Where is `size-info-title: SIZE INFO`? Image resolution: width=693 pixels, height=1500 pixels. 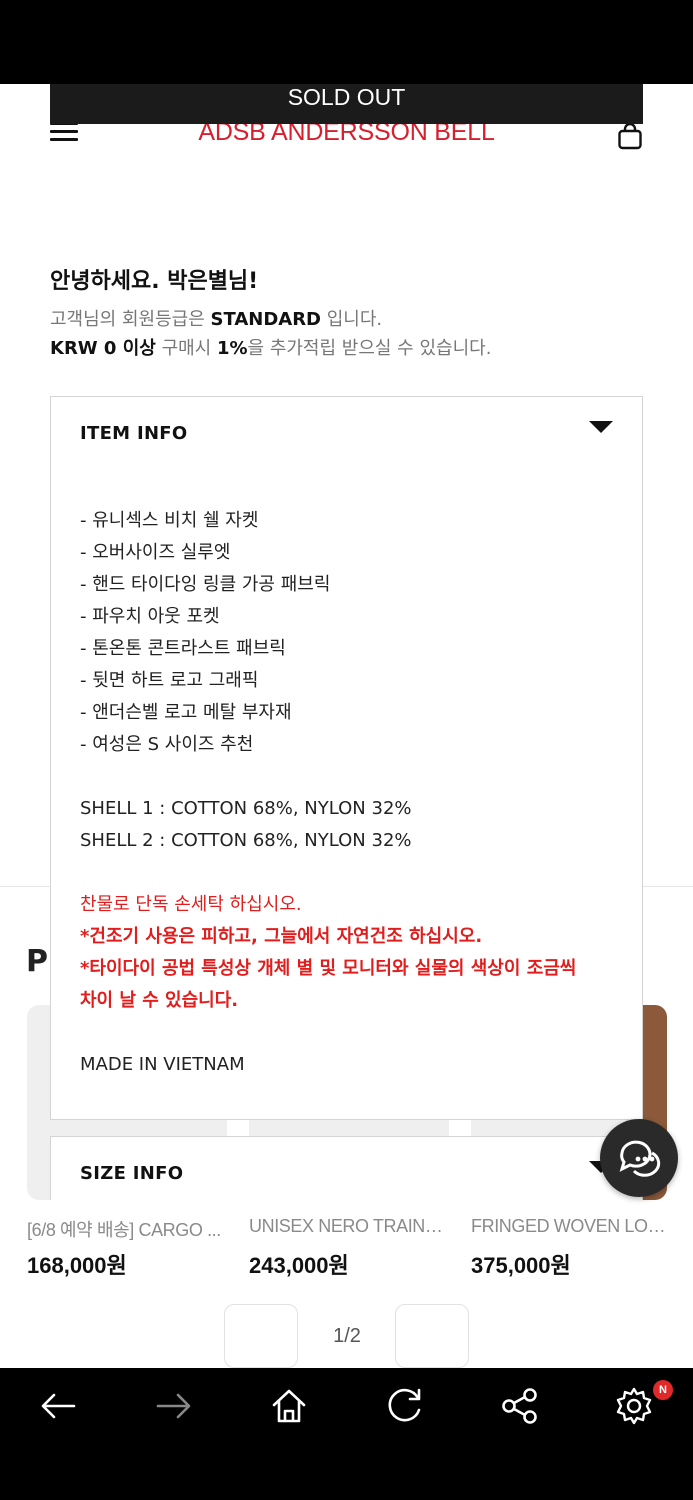
size-info-title: SIZE INFO is located at coordinates (131, 1173).